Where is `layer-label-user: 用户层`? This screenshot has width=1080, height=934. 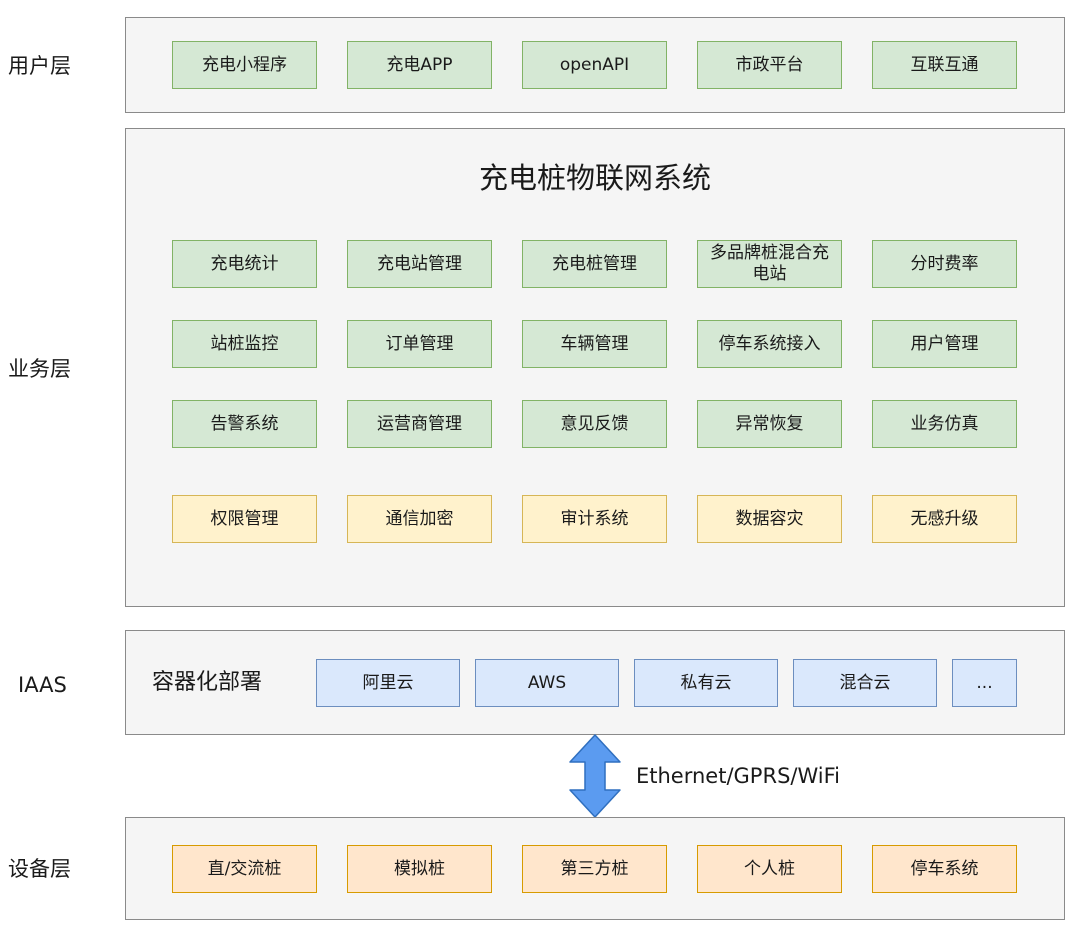
layer-label-user: 用户层 is located at coordinates (39, 66).